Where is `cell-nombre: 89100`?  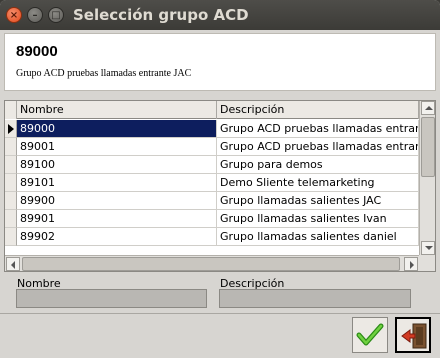
cell-nombre: 89100 is located at coordinates (117, 165).